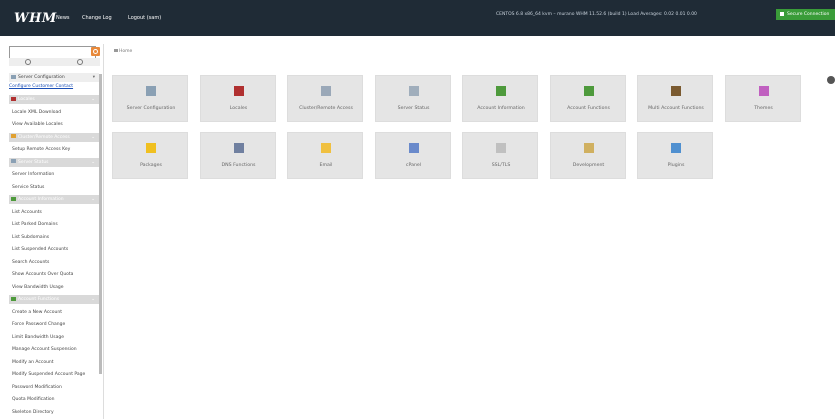 This screenshot has height=419, width=835. Describe the element at coordinates (44, 137) in the screenshot. I see `sidebar-head-label: Cluster/Remote Access` at that location.